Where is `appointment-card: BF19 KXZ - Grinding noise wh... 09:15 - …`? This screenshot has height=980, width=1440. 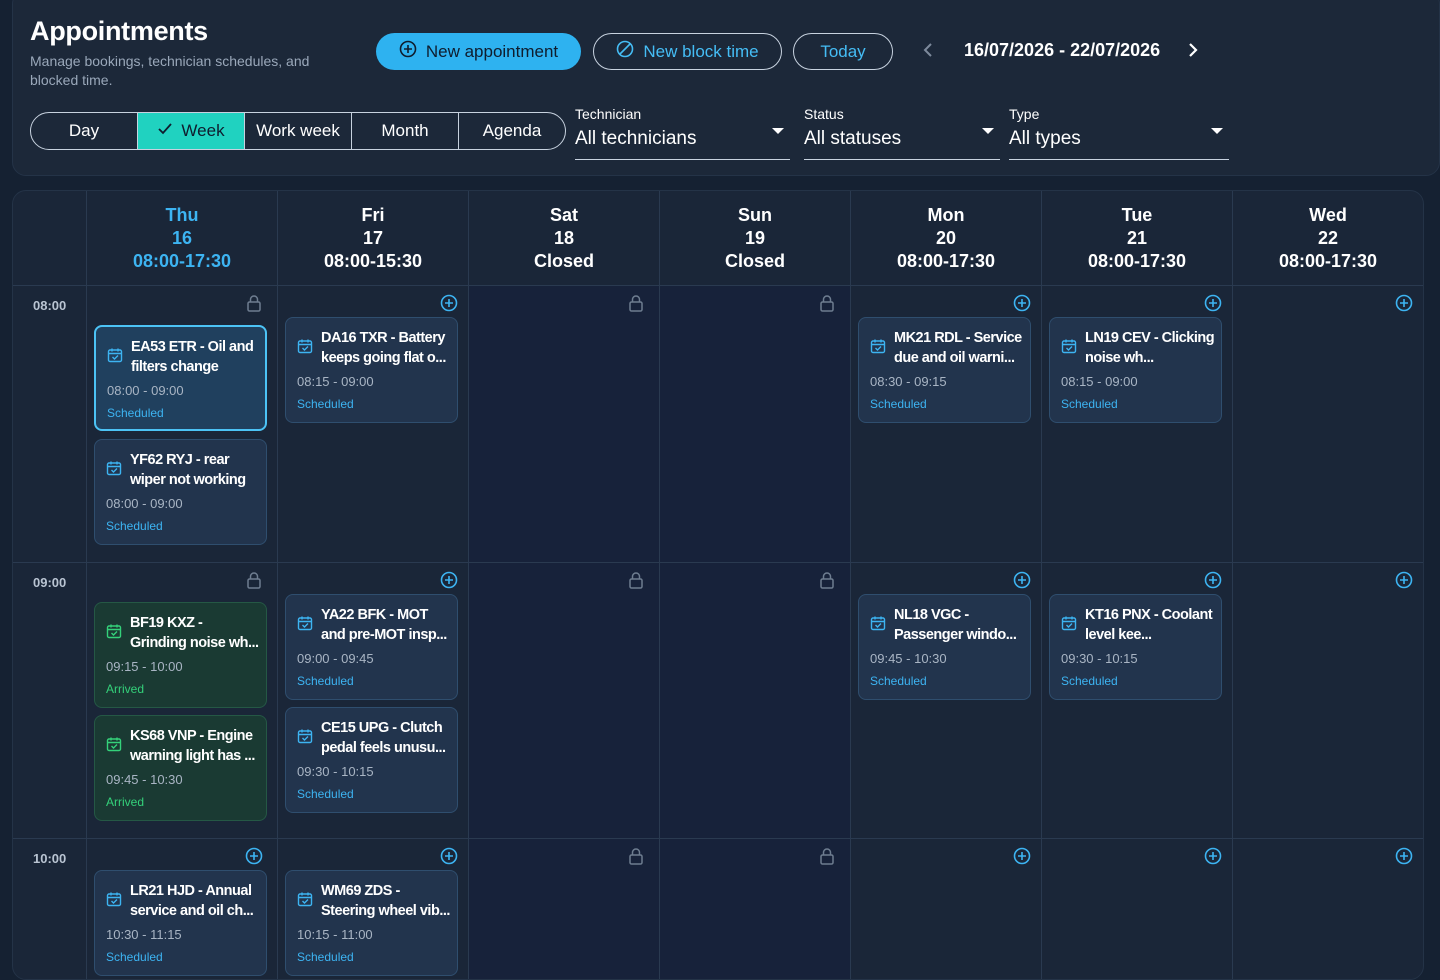 appointment-card: BF19 KXZ - Grinding noise wh... 09:15 - … is located at coordinates (180, 655).